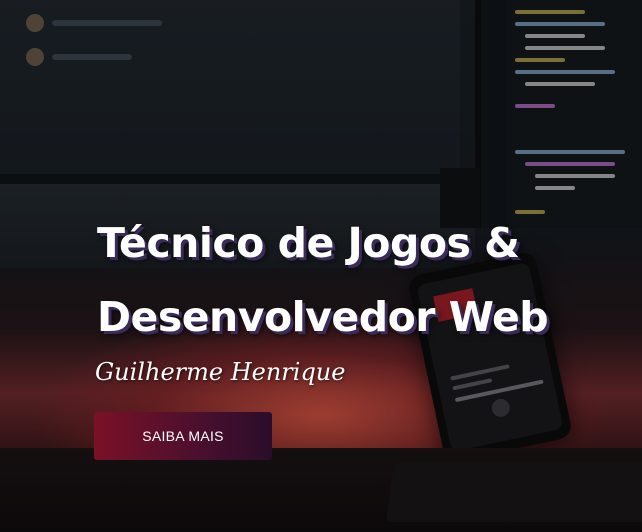 This screenshot has height=532, width=642. What do you see at coordinates (308, 243) in the screenshot?
I see `hero-title-line-1: Técnico de Jogos &` at bounding box center [308, 243].